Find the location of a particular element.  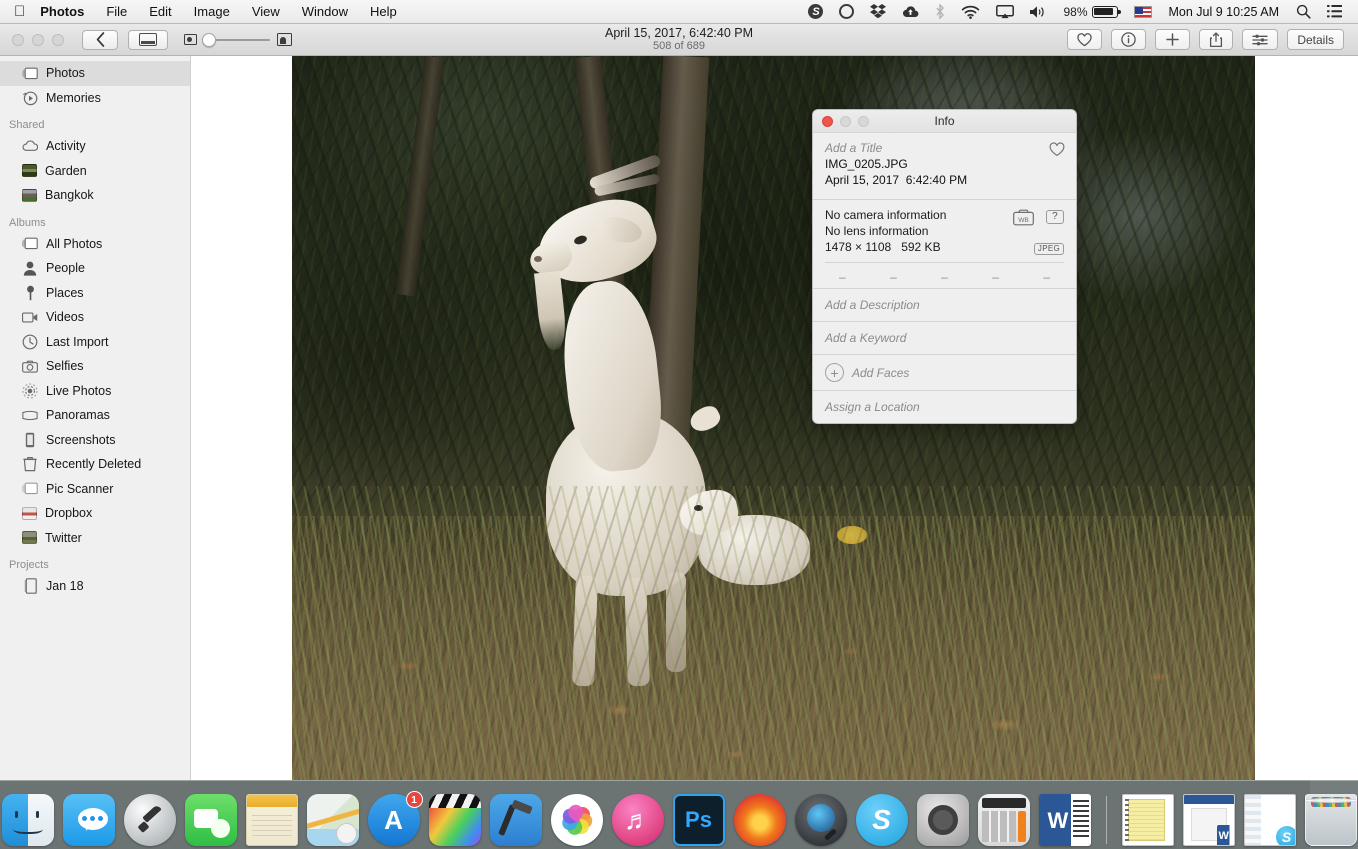

minimized-notes-window is located at coordinates (1147, 820).